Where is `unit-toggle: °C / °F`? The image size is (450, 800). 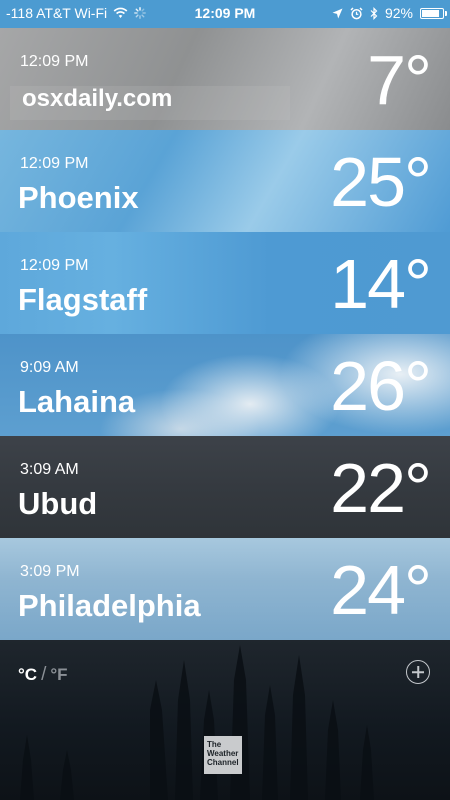 unit-toggle: °C / °F is located at coordinates (43, 675).